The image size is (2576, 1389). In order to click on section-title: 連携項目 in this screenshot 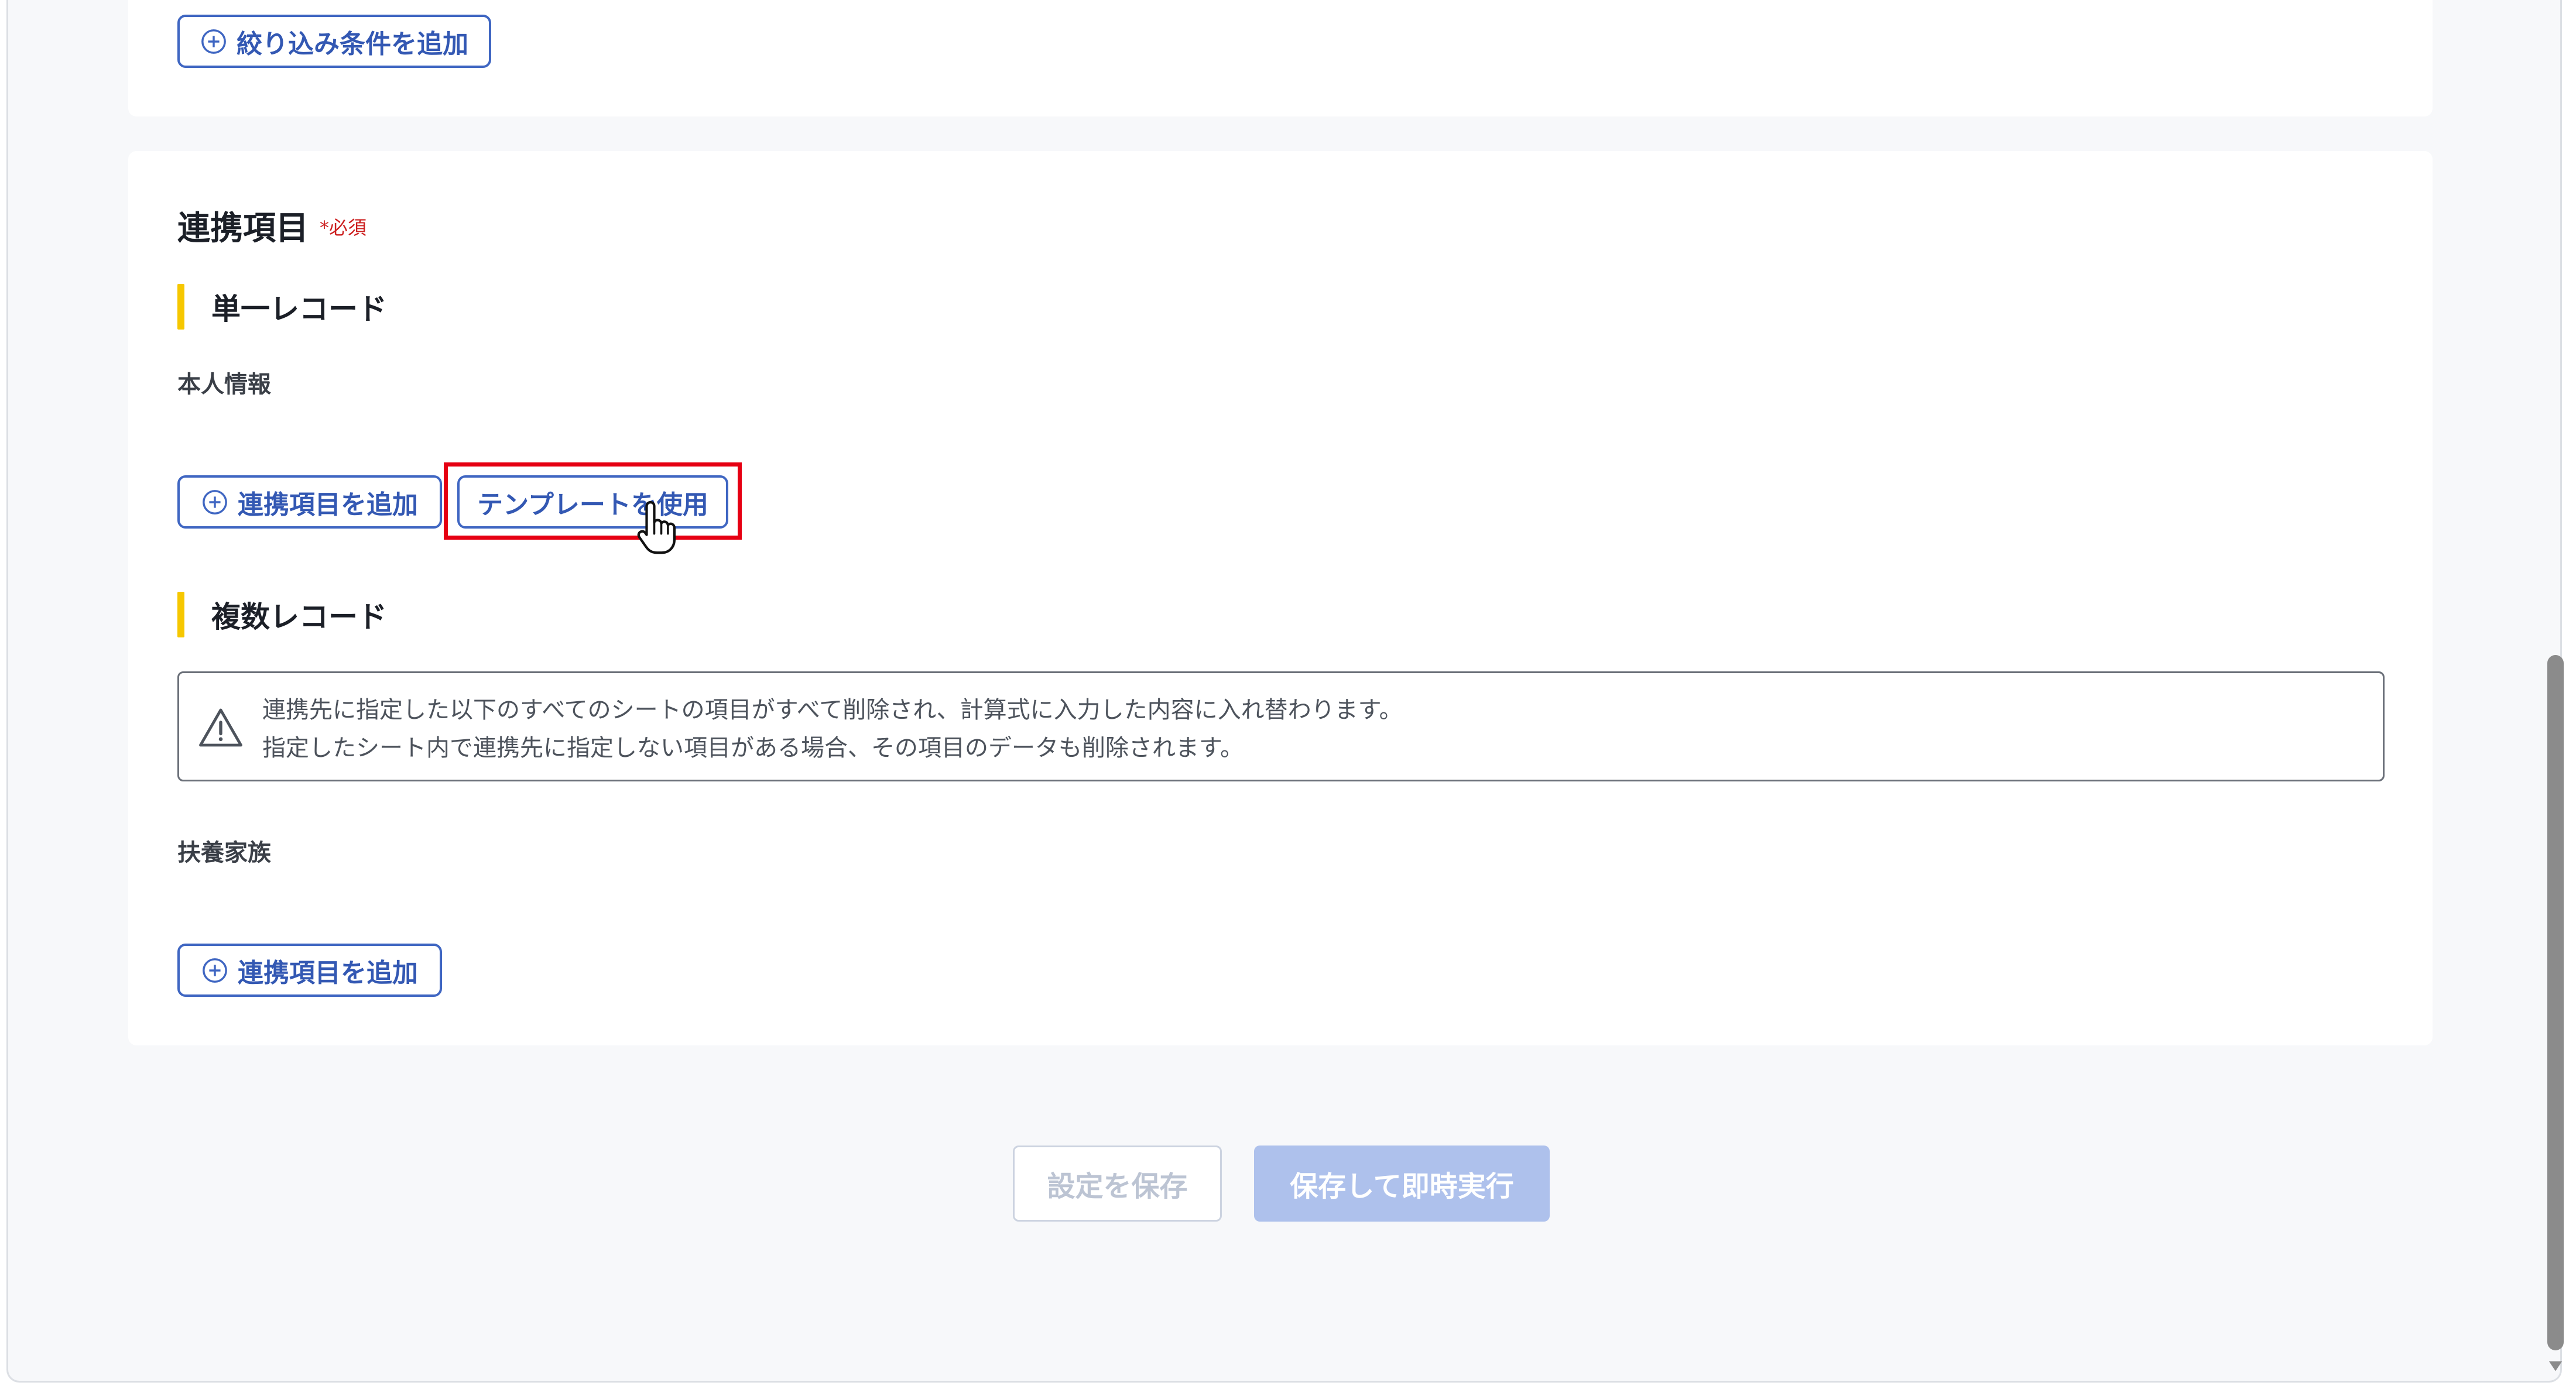, I will do `click(243, 229)`.